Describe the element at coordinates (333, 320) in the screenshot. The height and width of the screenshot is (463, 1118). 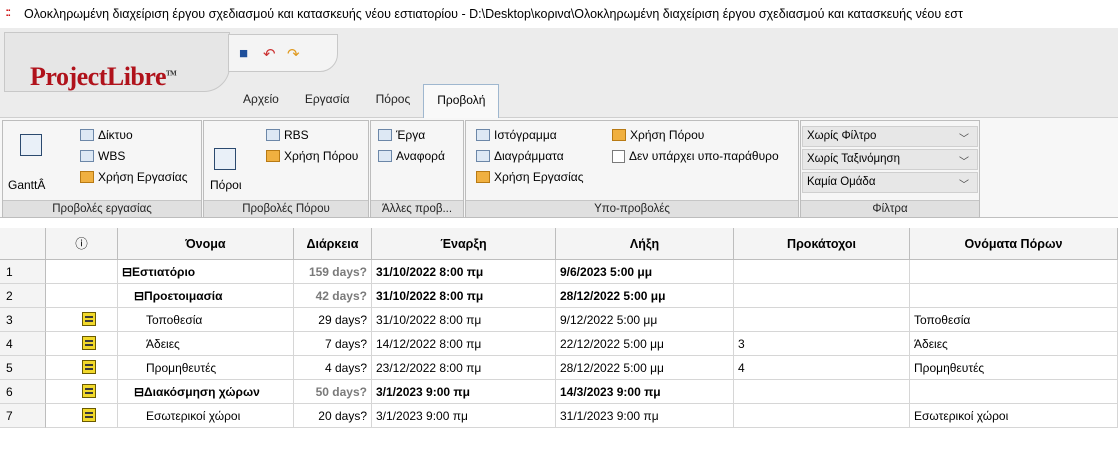
I see `task-duration: 29 days?` at that location.